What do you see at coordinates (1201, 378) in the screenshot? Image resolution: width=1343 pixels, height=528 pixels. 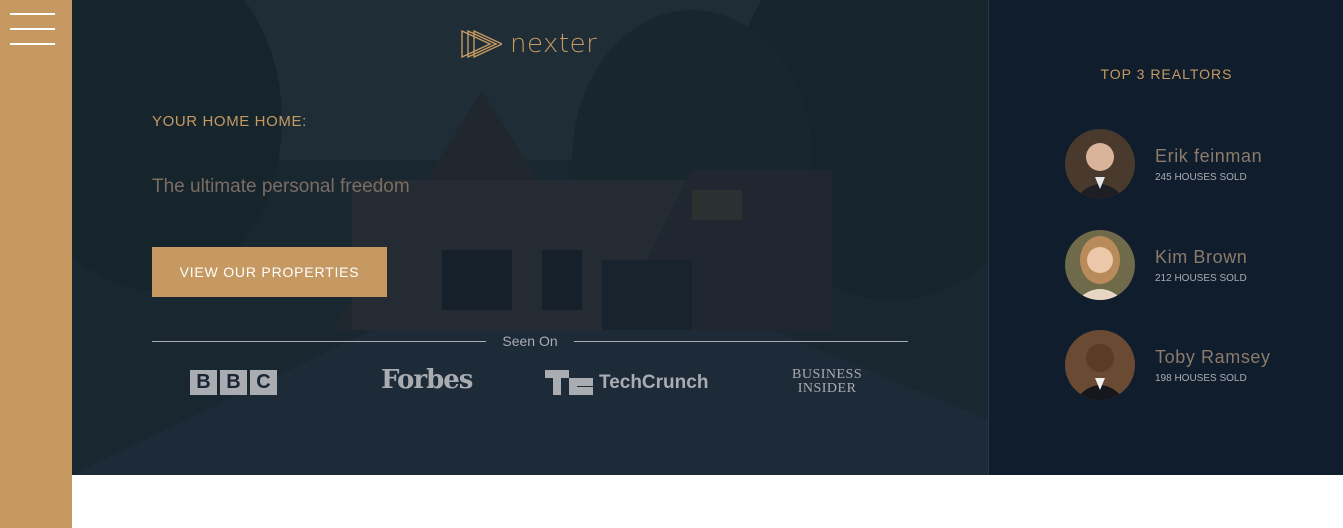 I see `realtor-houses-sold: 198 HOUSES SOLD` at bounding box center [1201, 378].